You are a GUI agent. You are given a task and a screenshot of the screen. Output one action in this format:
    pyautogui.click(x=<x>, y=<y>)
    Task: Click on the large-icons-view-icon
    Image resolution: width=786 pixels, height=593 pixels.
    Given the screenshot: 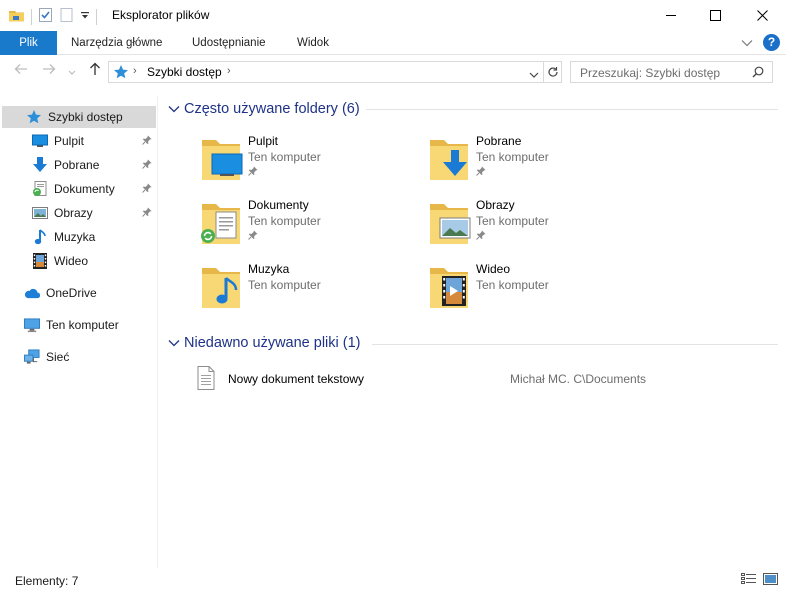 What is the action you would take?
    pyautogui.click(x=770, y=580)
    